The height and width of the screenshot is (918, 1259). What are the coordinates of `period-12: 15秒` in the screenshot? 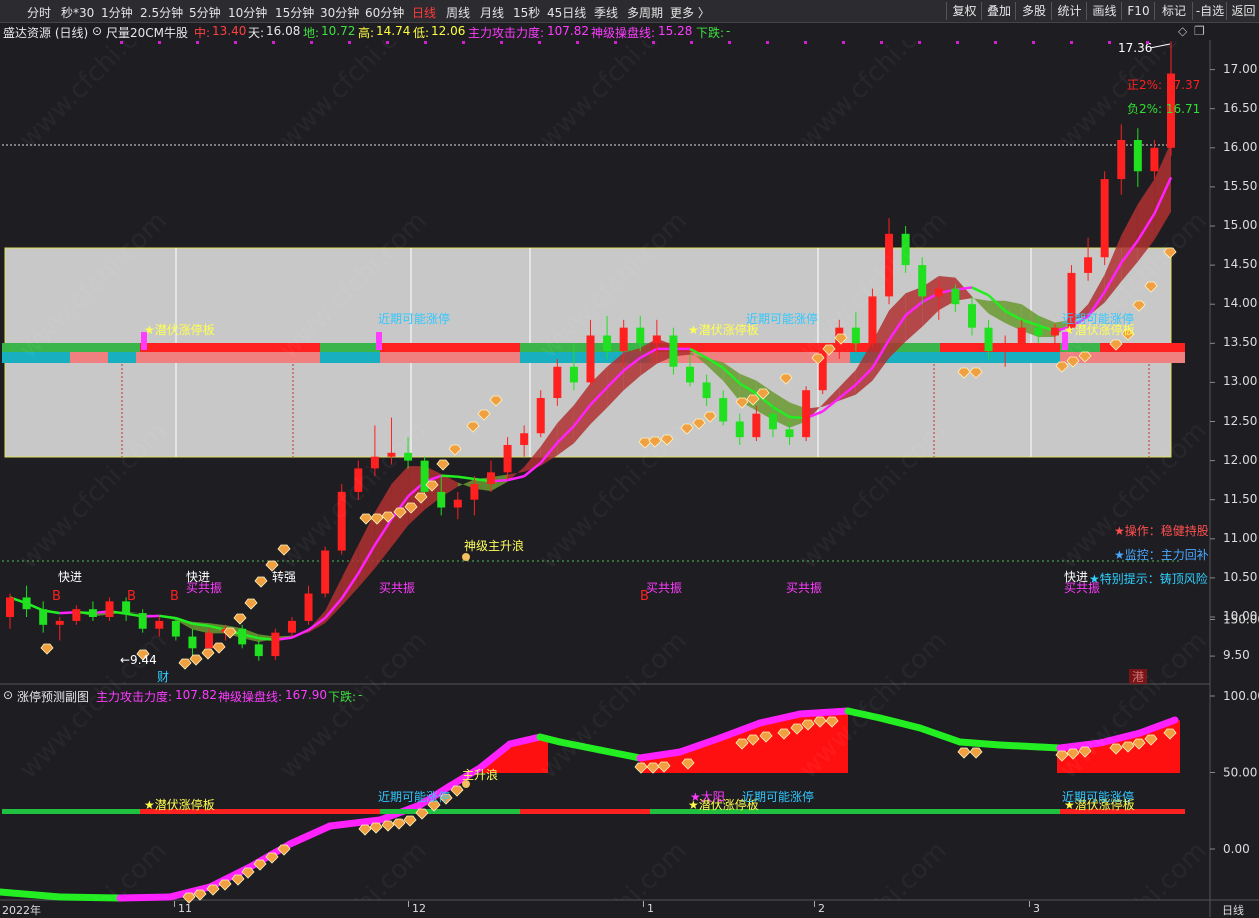 It's located at (526, 12).